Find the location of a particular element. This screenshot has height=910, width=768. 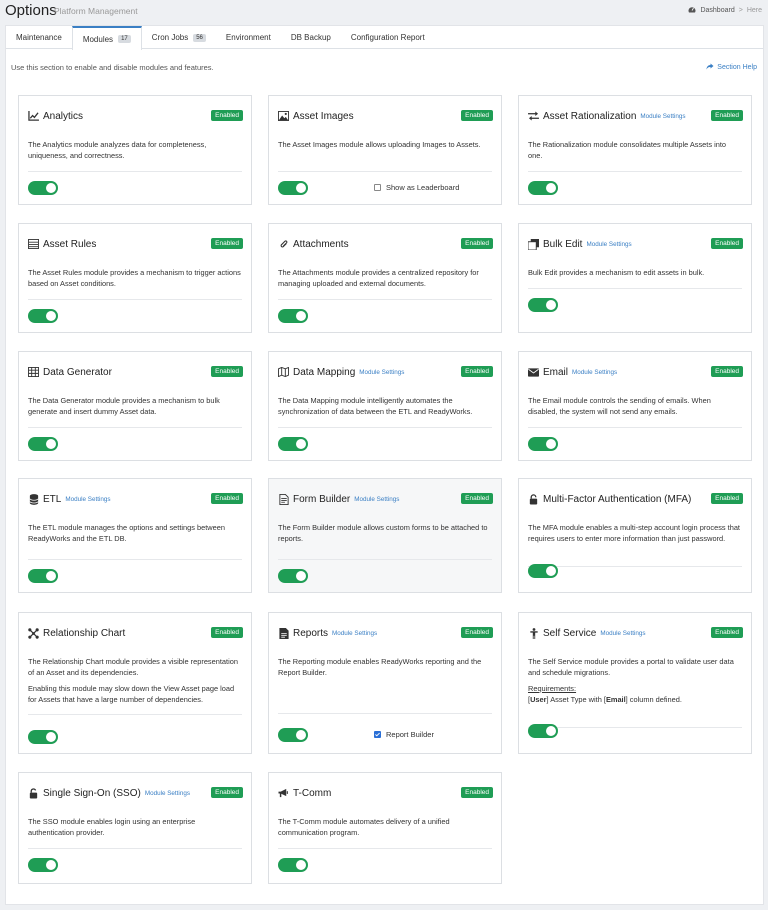

tab-configuration-report: Configuration Report is located at coordinates (388, 37).